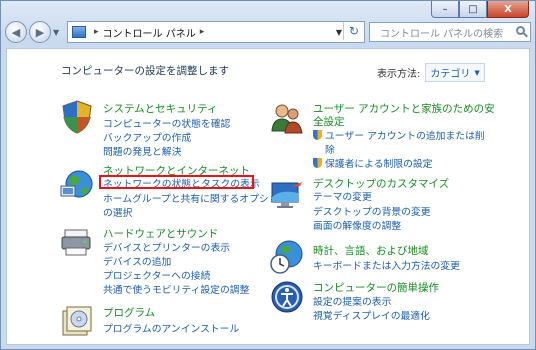 The height and width of the screenshot is (350, 536). I want to click on page-title: コンピューターの設定を調整します, so click(145, 71).